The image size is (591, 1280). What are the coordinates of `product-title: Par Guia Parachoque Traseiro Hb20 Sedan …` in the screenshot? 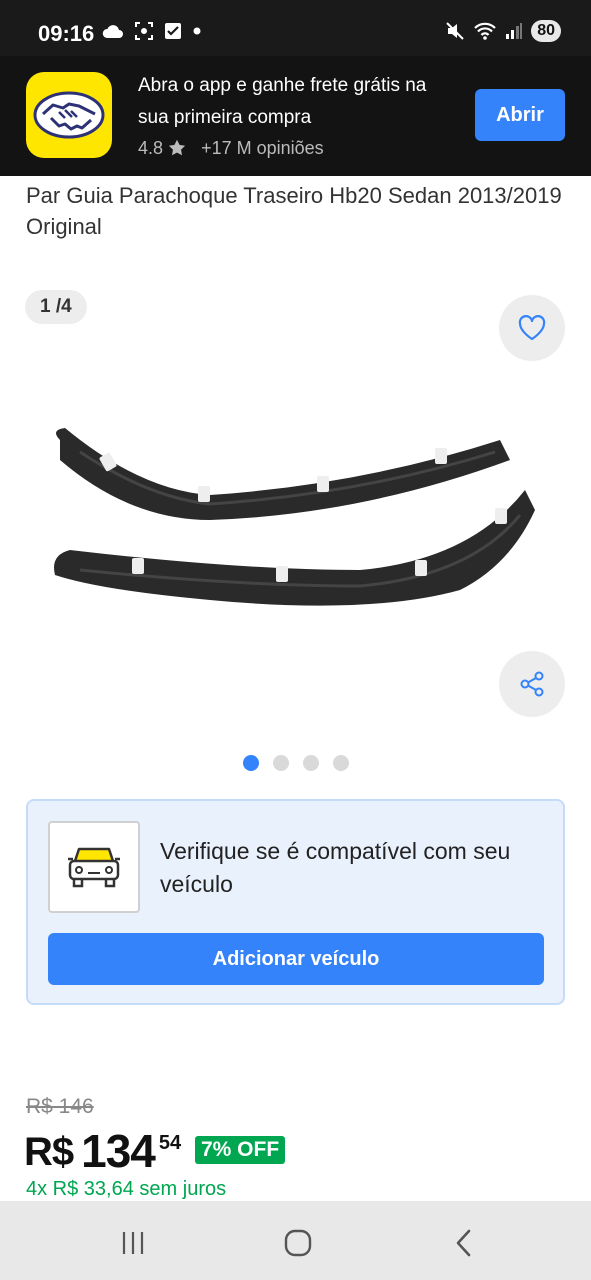 It's located at (294, 211).